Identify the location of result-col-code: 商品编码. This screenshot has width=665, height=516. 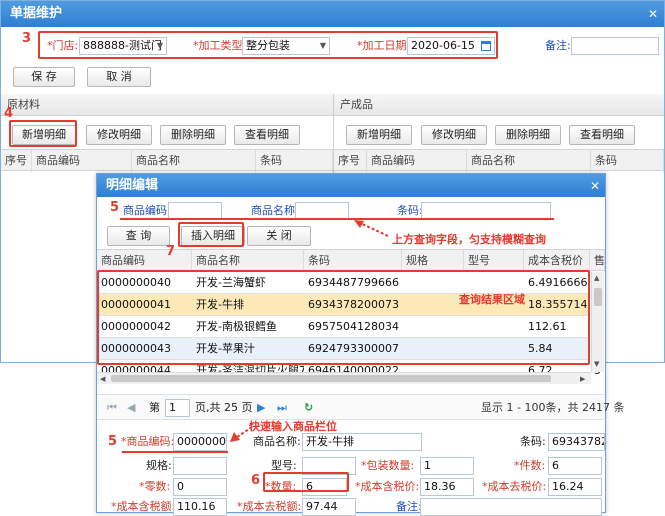
(144, 261).